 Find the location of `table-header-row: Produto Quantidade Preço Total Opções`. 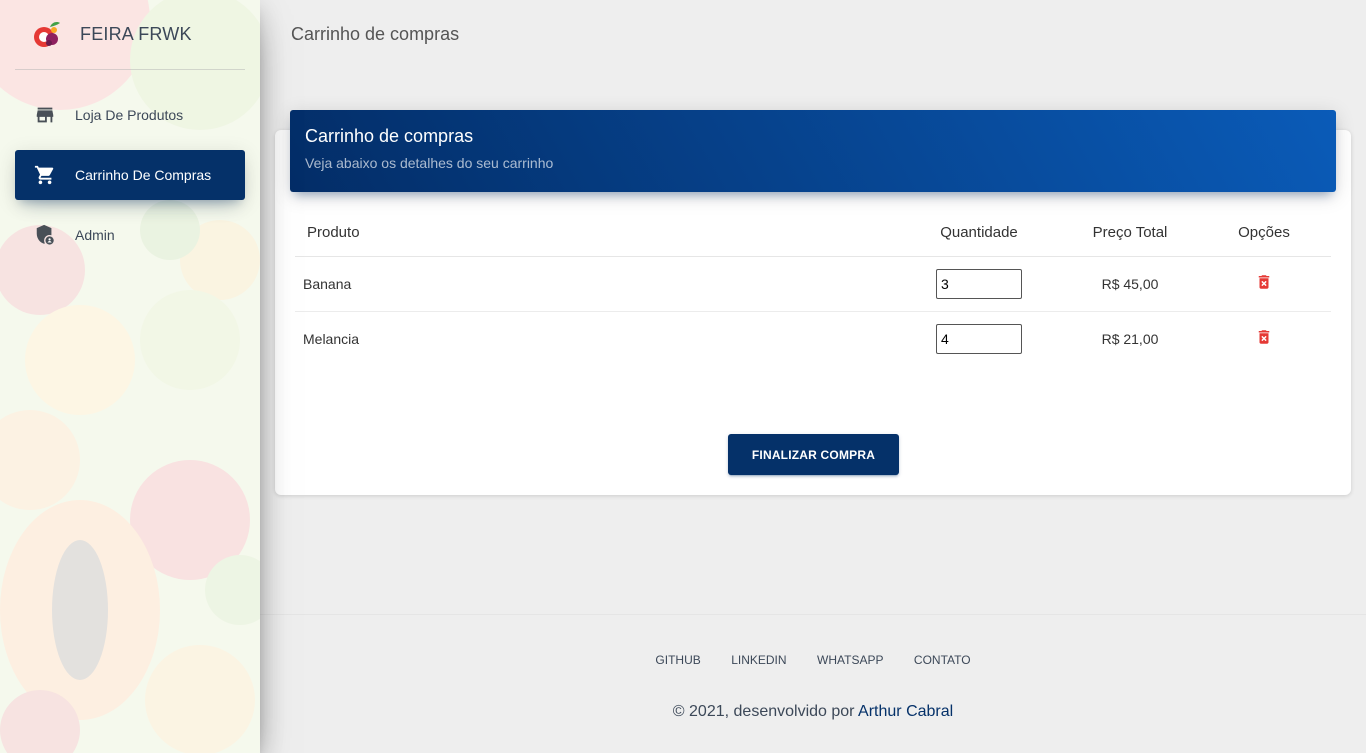

table-header-row: Produto Quantidade Preço Total Opções is located at coordinates (813, 233).